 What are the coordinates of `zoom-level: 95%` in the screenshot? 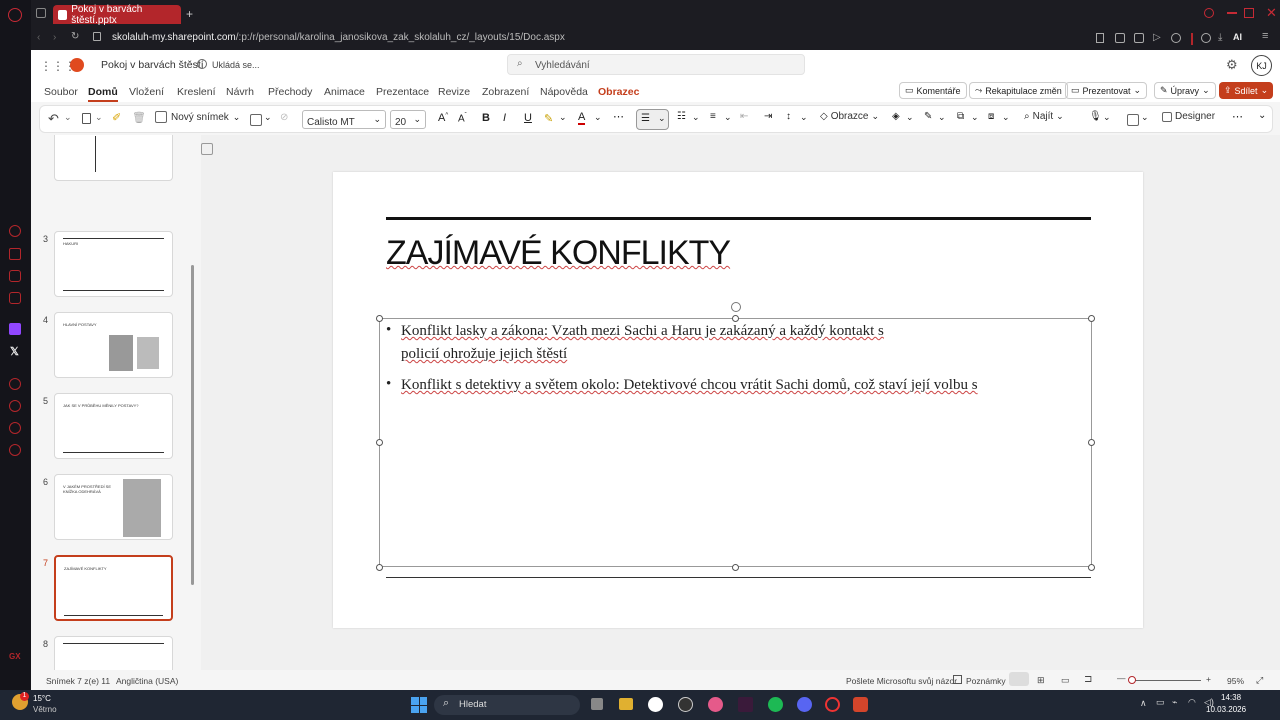 It's located at (1235, 681).